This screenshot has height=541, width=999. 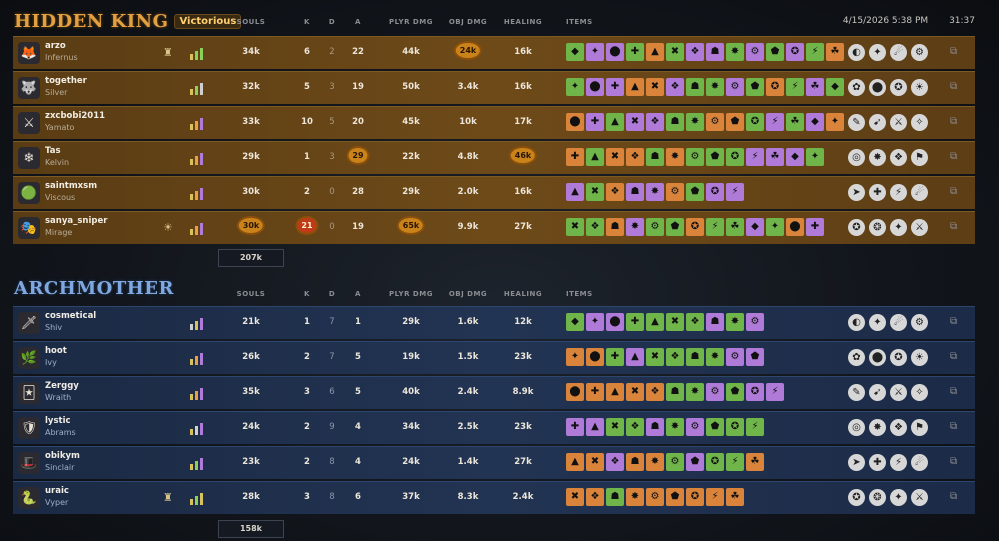 I want to click on ability-icon: ✿, so click(x=856, y=357).